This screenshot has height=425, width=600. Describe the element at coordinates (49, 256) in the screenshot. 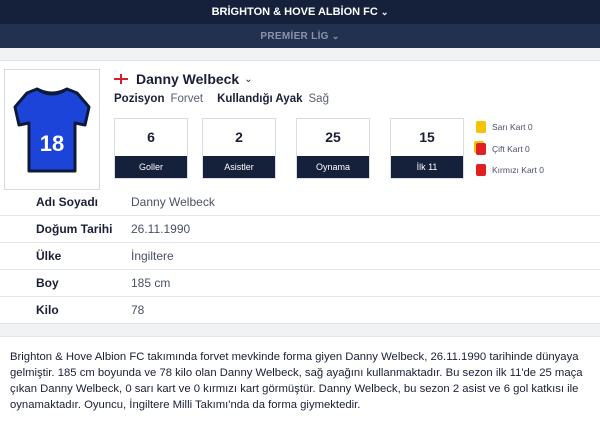

I see `info-key: Ülke` at that location.